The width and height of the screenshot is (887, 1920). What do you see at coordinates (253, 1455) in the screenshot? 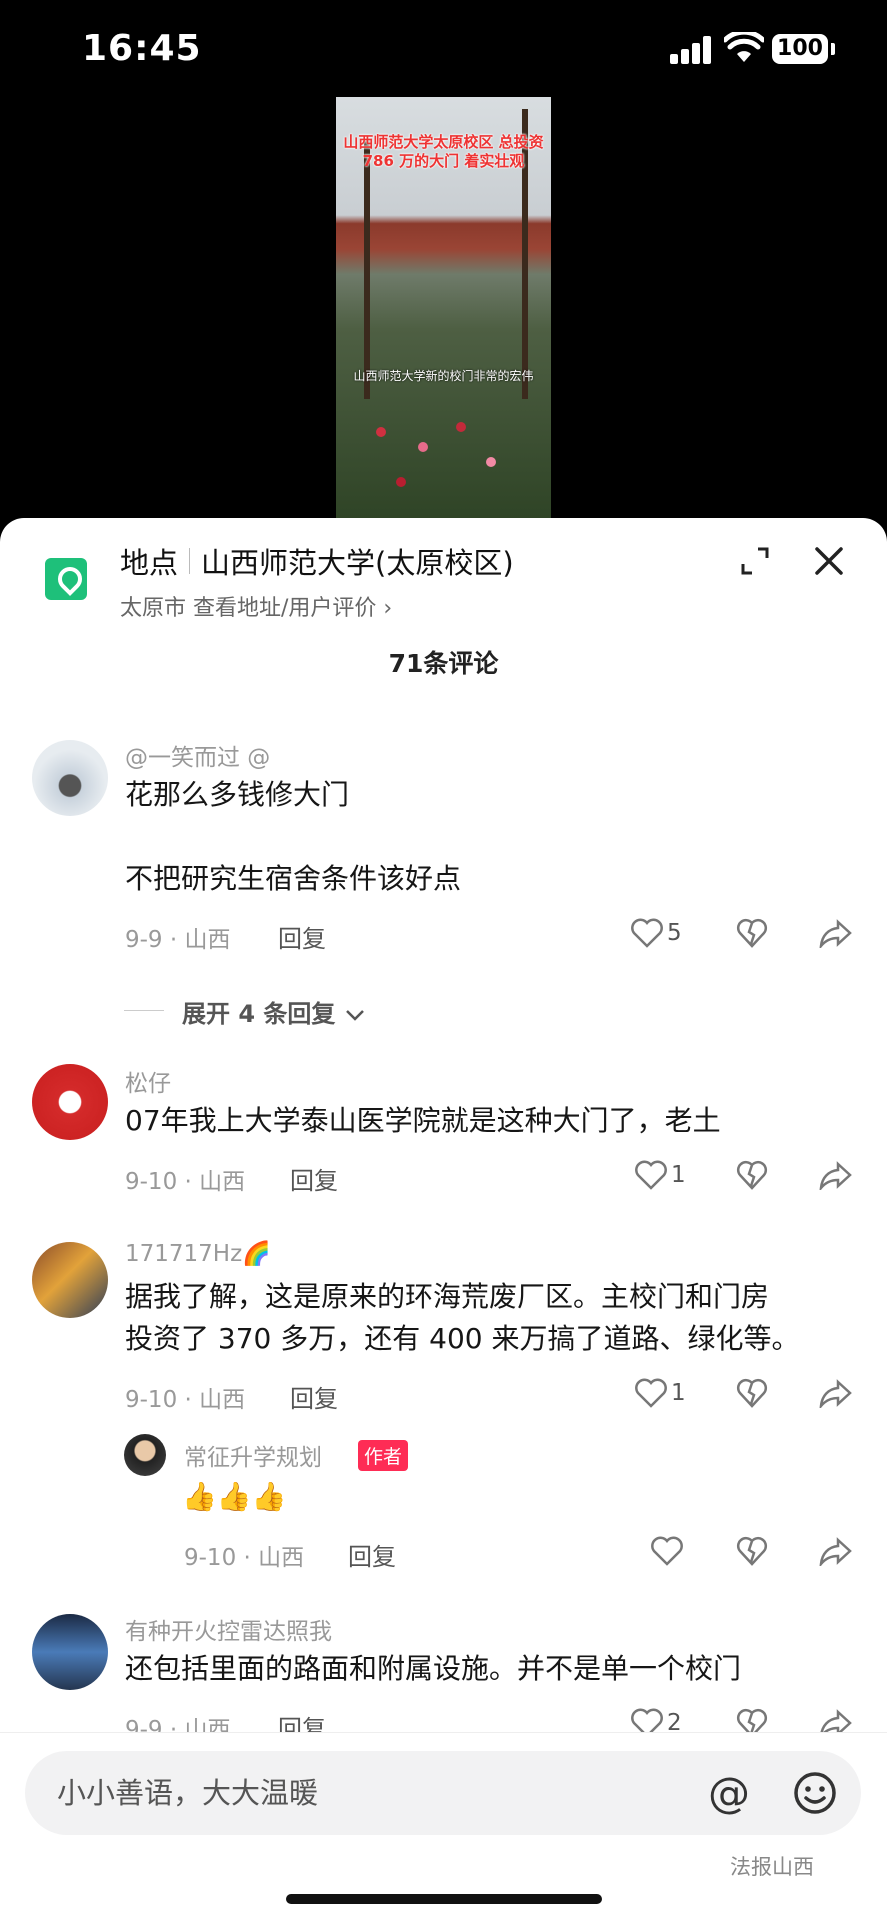
I see `reply-username: 常征升学规划` at bounding box center [253, 1455].